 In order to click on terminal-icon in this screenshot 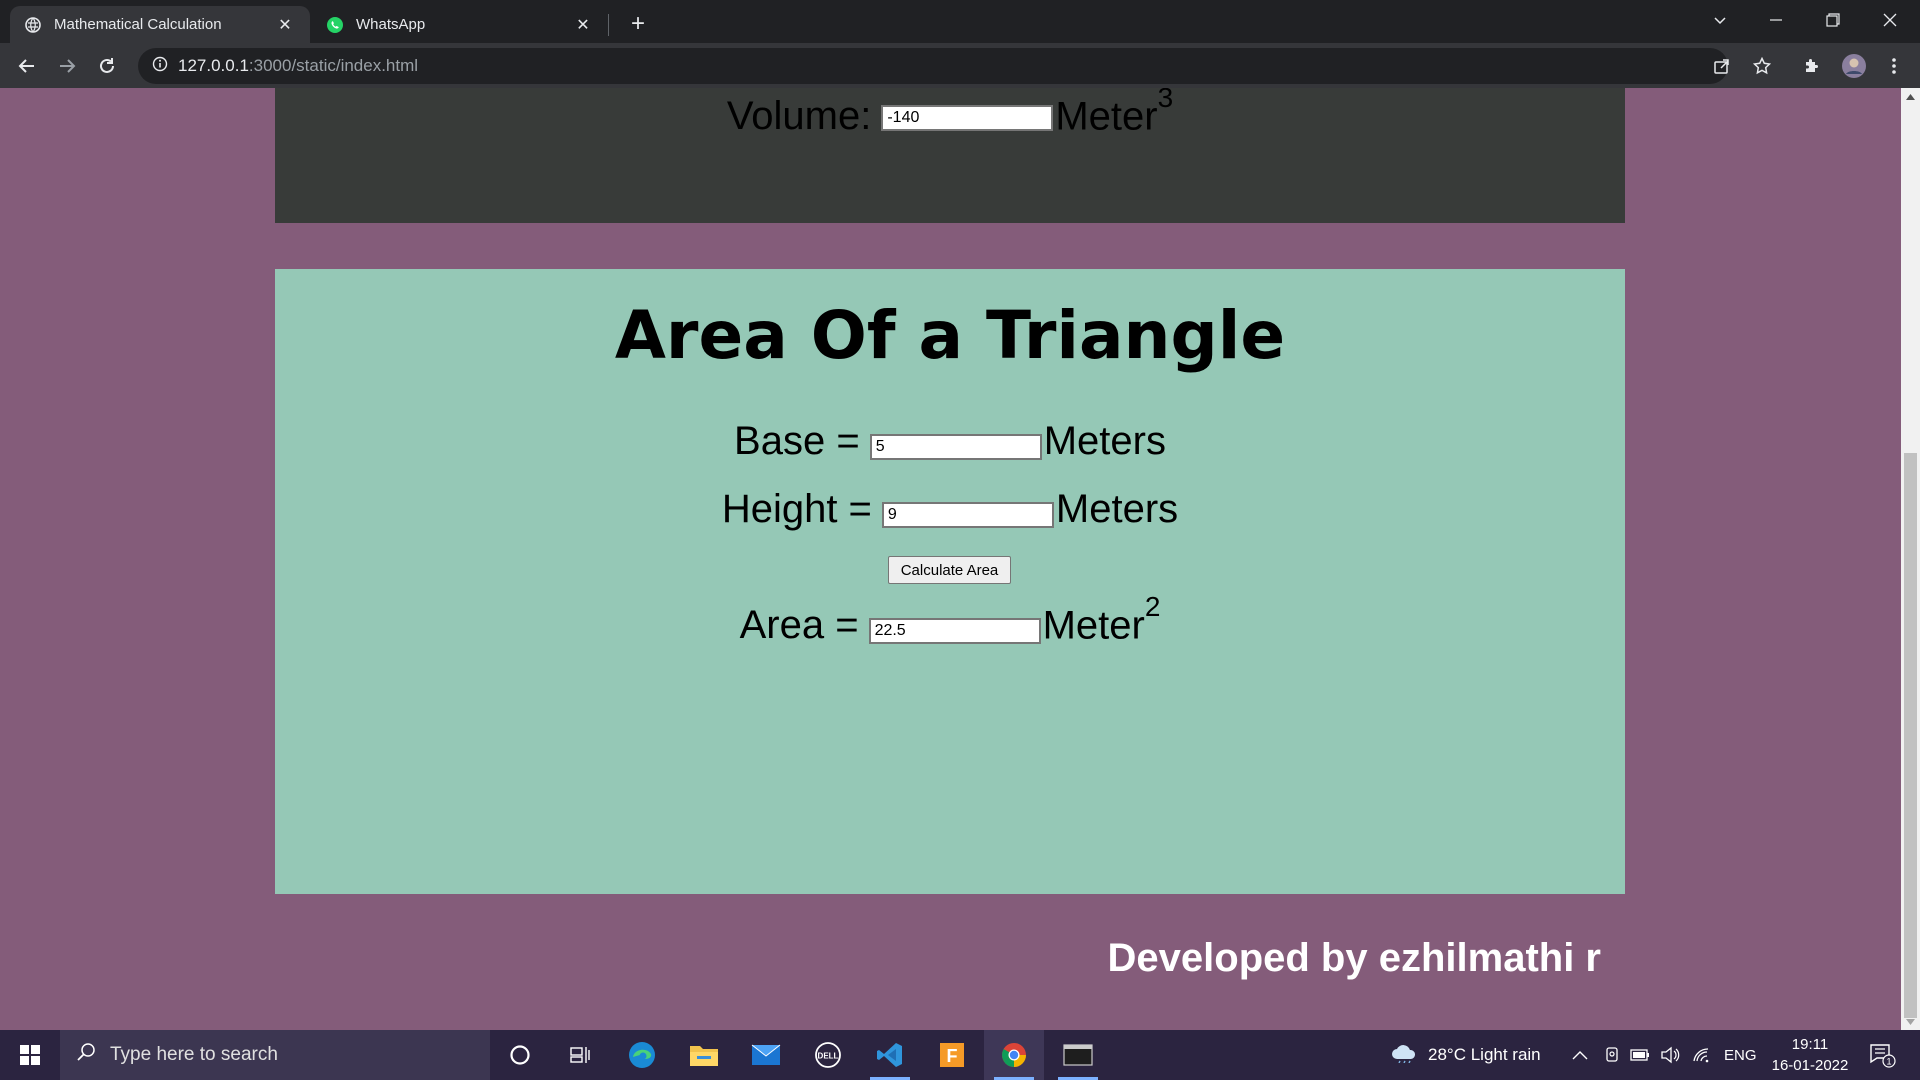, I will do `click(1078, 1055)`.